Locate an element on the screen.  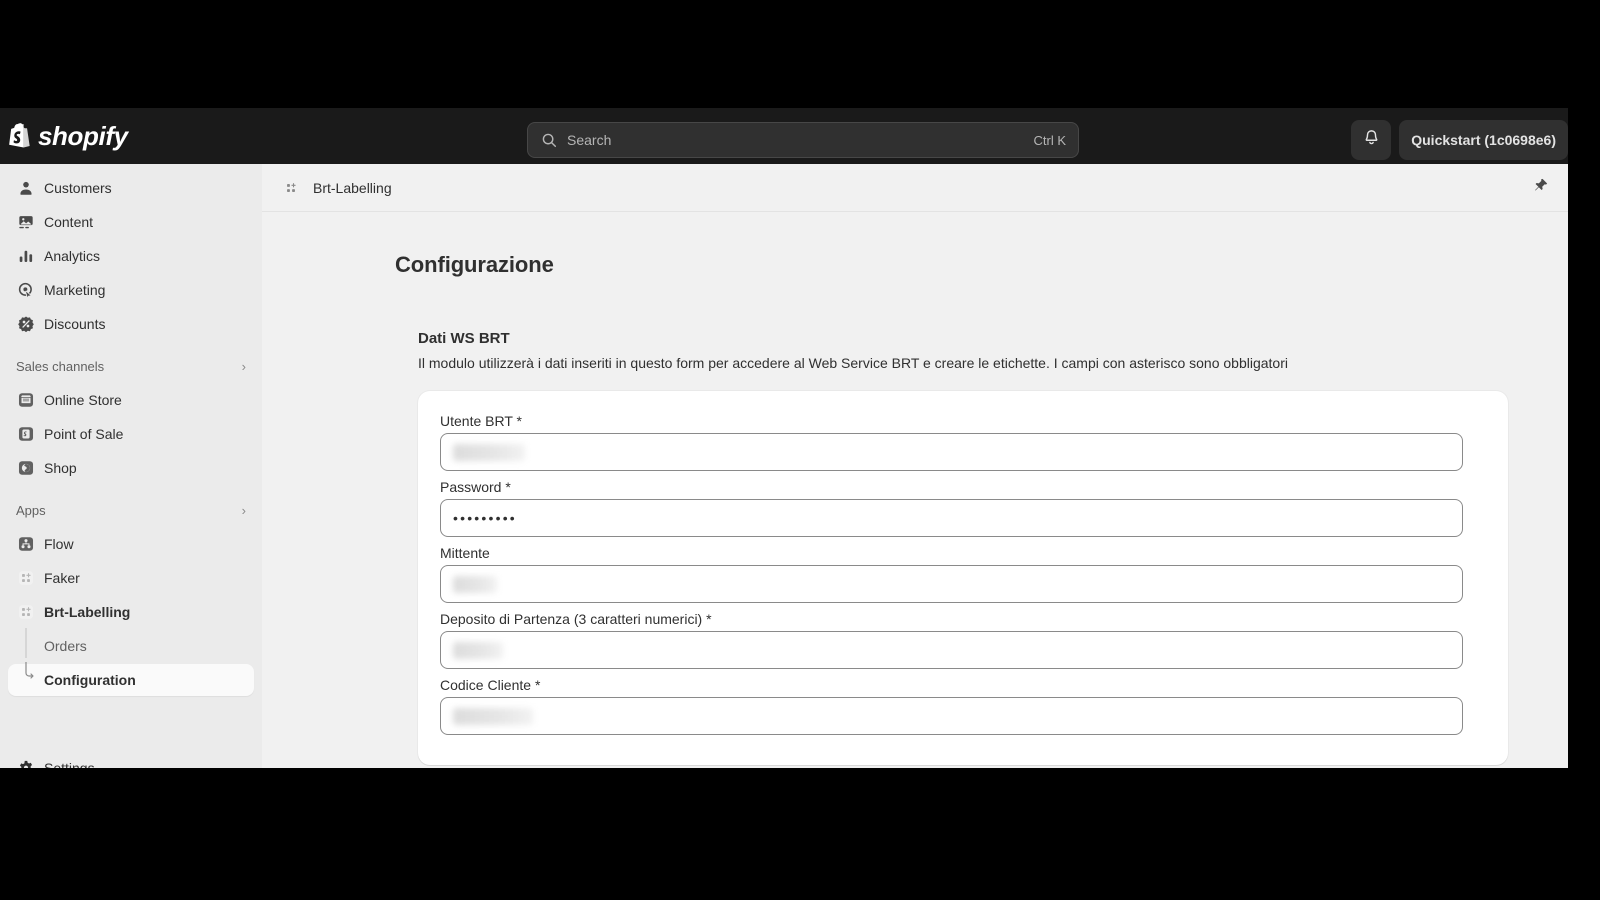
search-placeholder: Search is located at coordinates (589, 140).